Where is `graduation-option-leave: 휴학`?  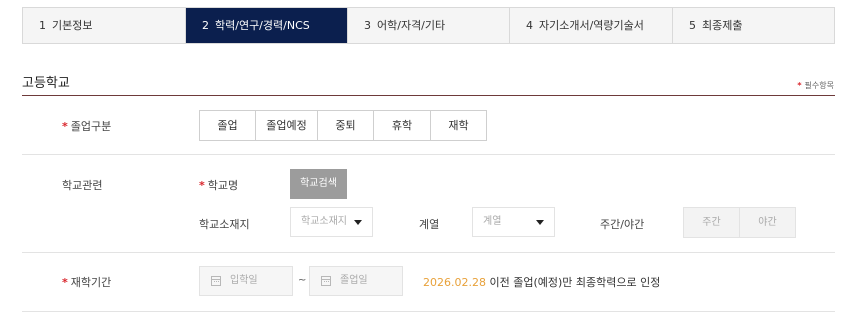 graduation-option-leave: 휴학 is located at coordinates (402, 125).